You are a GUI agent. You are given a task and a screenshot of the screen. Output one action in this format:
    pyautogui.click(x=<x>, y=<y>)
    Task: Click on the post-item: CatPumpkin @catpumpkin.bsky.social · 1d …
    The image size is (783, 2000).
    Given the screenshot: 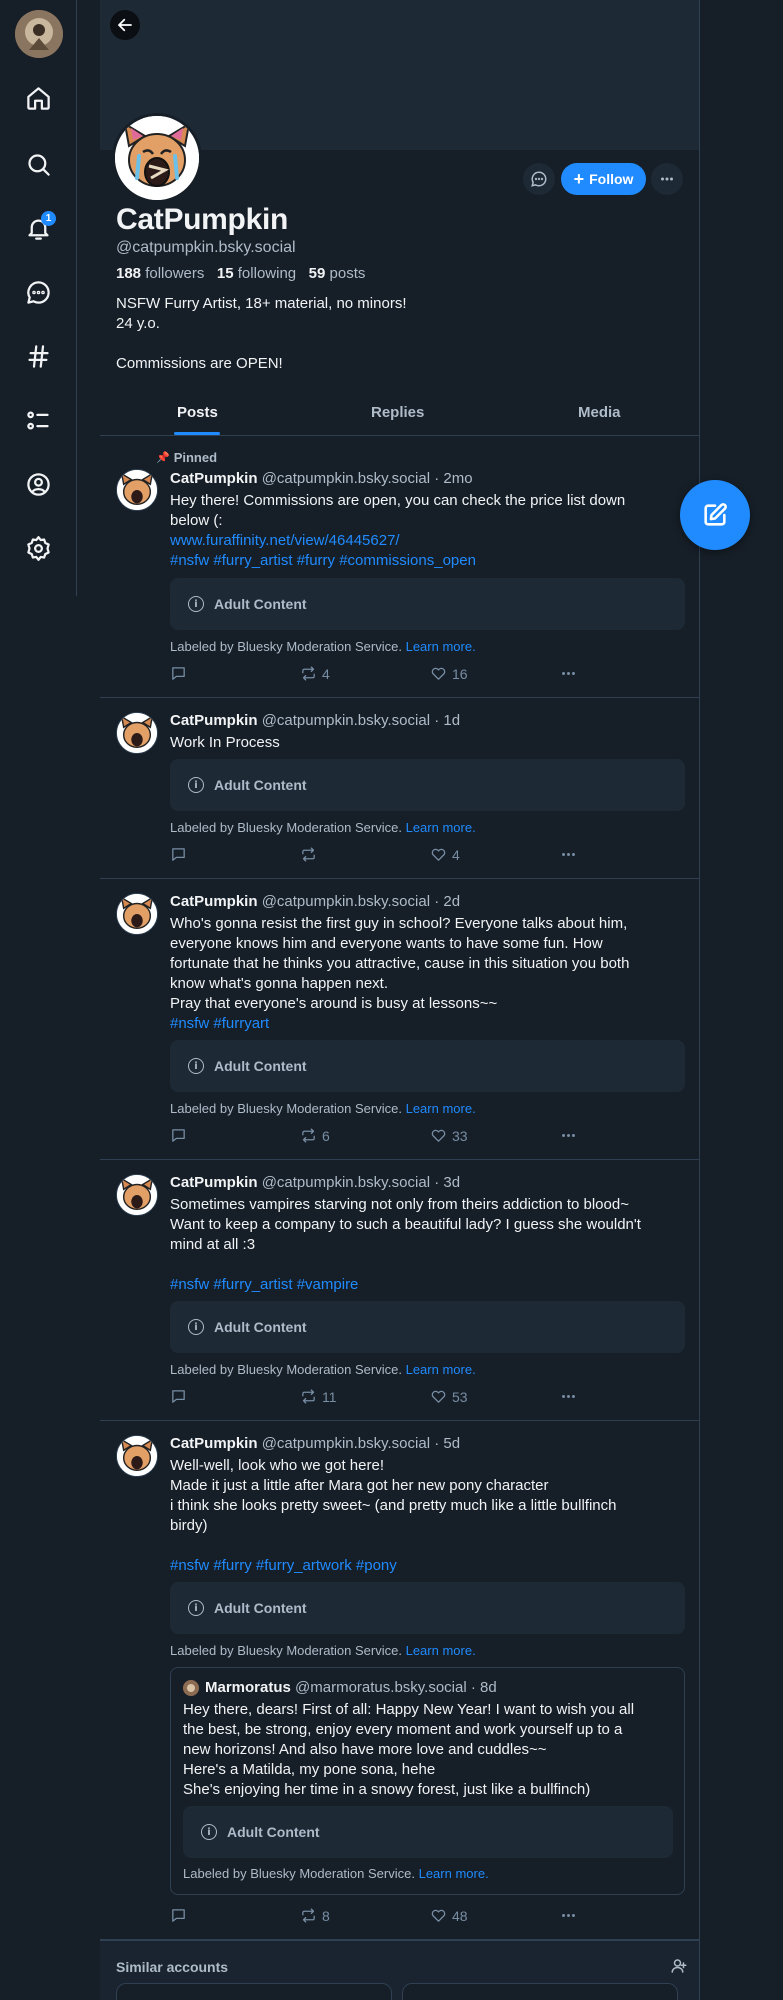 What is the action you would take?
    pyautogui.click(x=399, y=788)
    